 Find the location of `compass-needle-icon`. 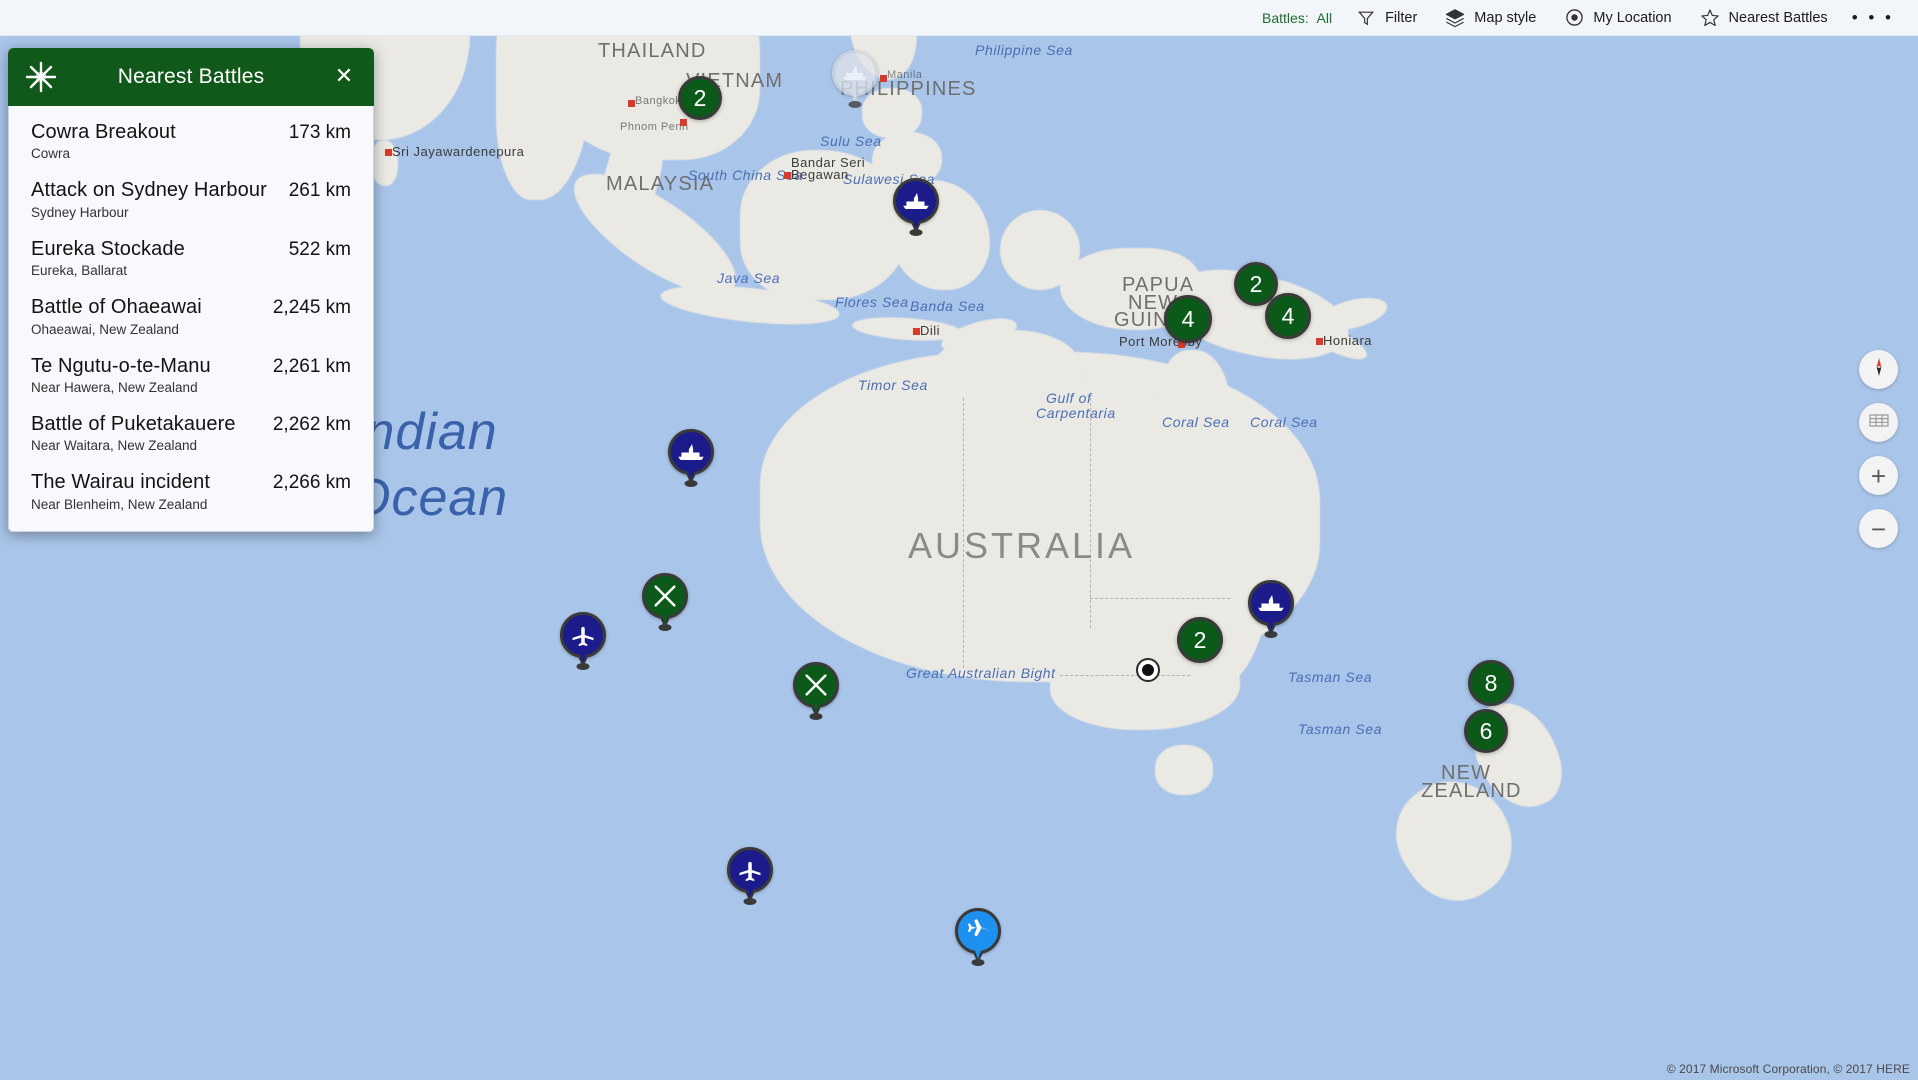

compass-needle-icon is located at coordinates (1879, 369).